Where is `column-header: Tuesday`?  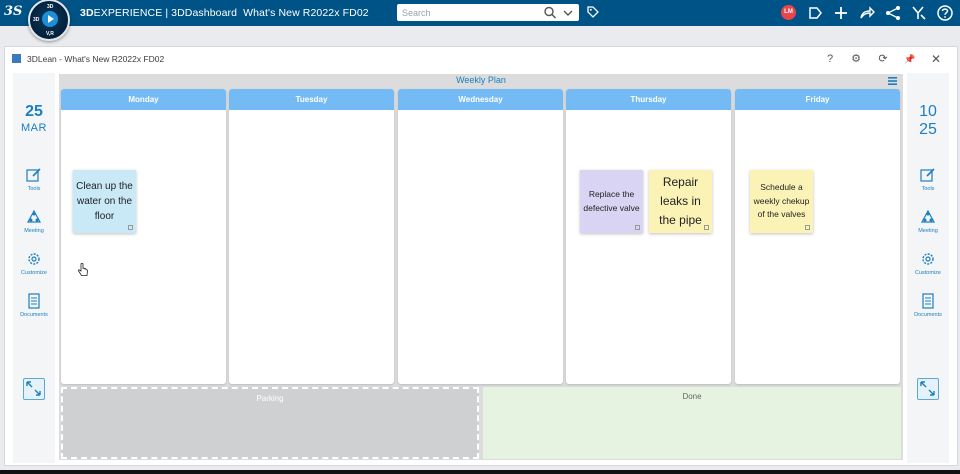
column-header: Tuesday is located at coordinates (311, 99).